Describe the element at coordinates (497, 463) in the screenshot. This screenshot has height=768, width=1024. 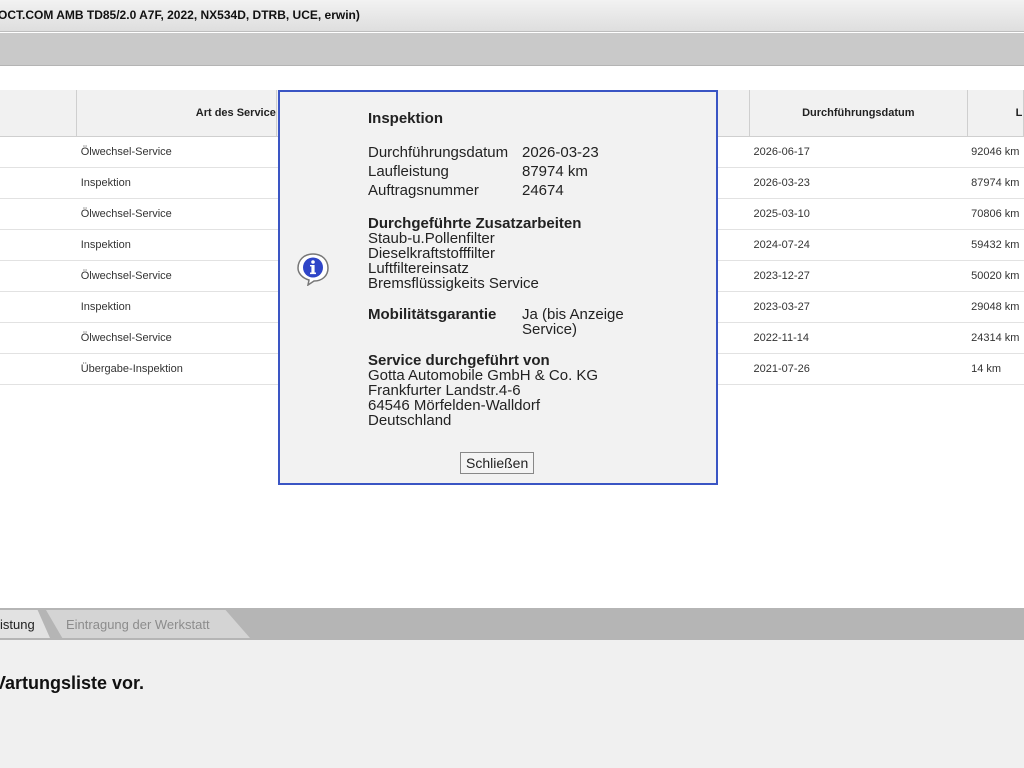
I see `close-button: Schließen` at that location.